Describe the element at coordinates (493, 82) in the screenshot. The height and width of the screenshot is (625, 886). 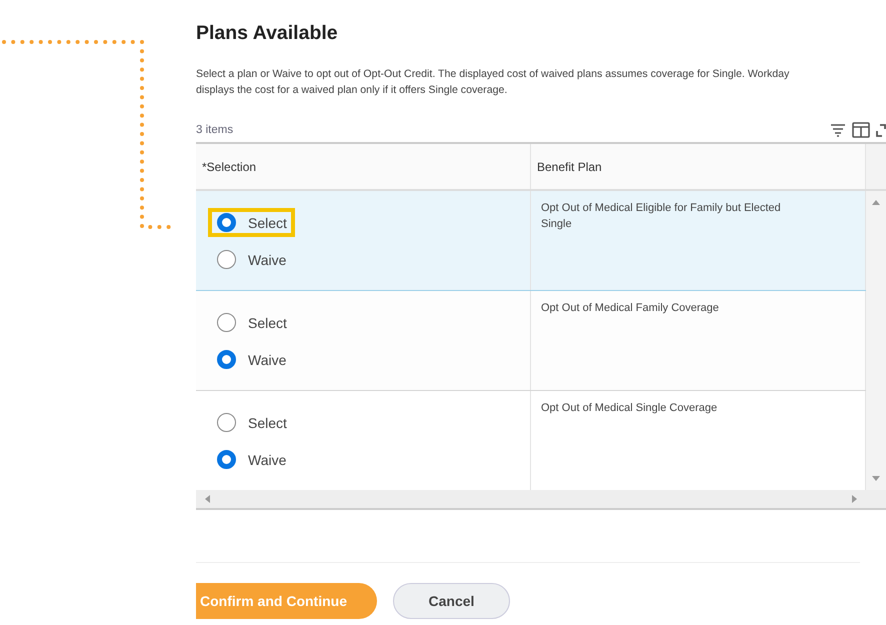
I see `description-text: Select a plan or Waive to opt out of Opt-Out Credit. The displayed cost of waived plans assumes coverage for Single. Workday displays the cost for a waived plan only if it offers Single coverage.` at that location.